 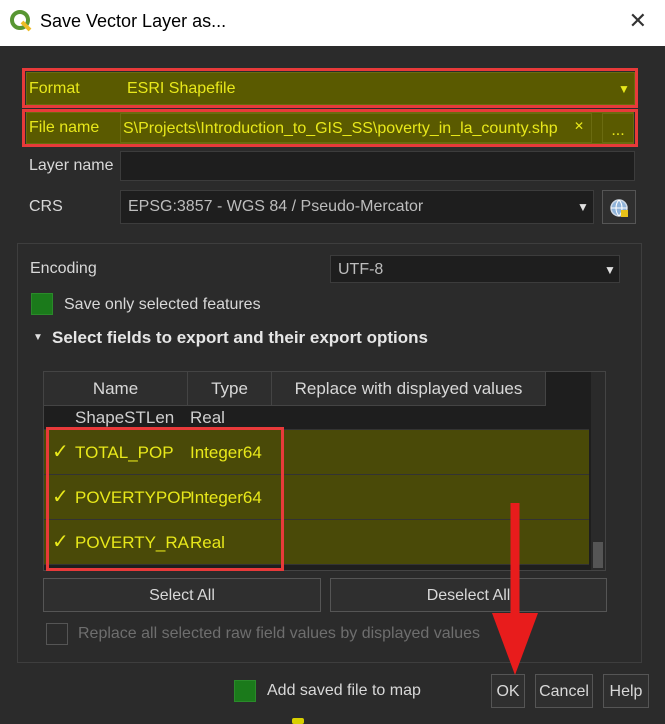 What do you see at coordinates (125, 417) in the screenshot?
I see `row-name: ShapeSTLen` at bounding box center [125, 417].